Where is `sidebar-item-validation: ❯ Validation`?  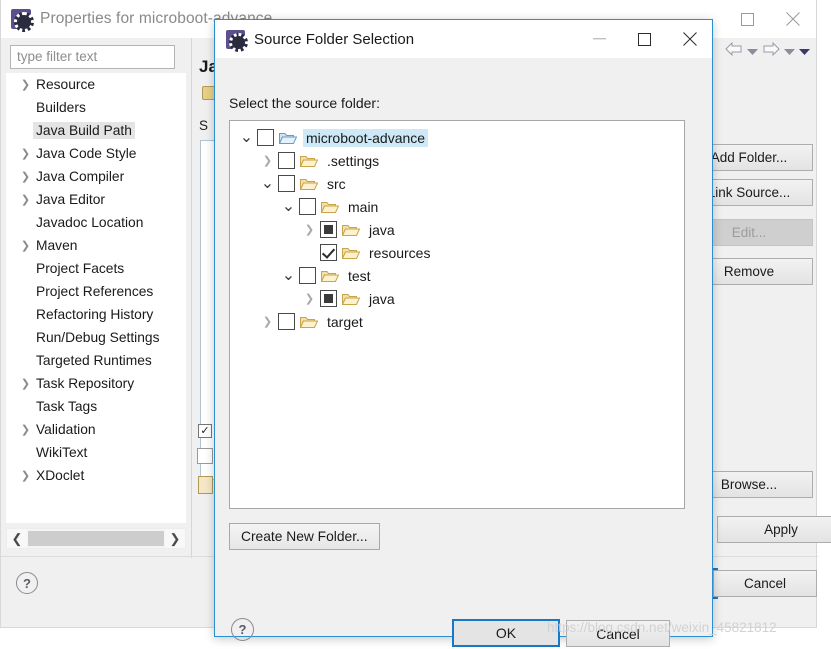
sidebar-item-validation: ❯ Validation is located at coordinates (96, 429).